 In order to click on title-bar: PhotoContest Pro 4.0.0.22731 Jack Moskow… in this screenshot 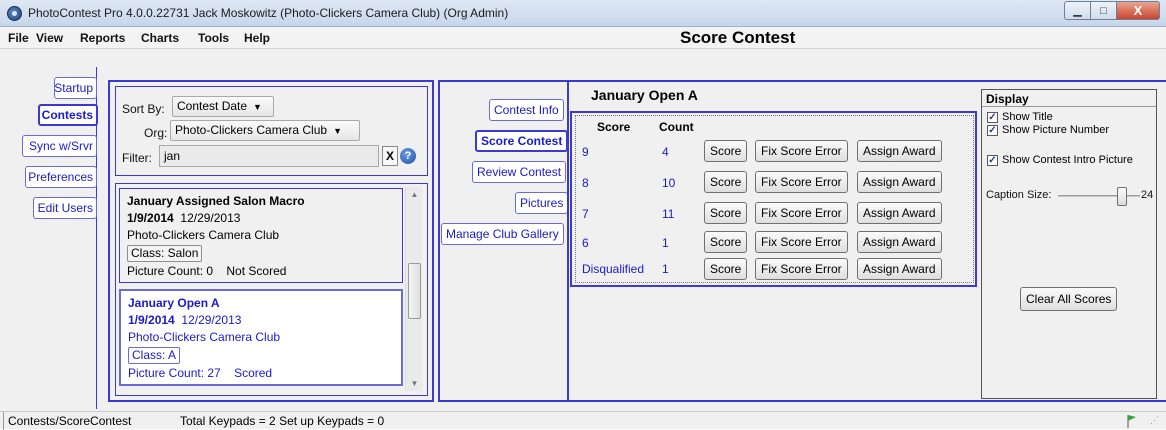, I will do `click(583, 13)`.